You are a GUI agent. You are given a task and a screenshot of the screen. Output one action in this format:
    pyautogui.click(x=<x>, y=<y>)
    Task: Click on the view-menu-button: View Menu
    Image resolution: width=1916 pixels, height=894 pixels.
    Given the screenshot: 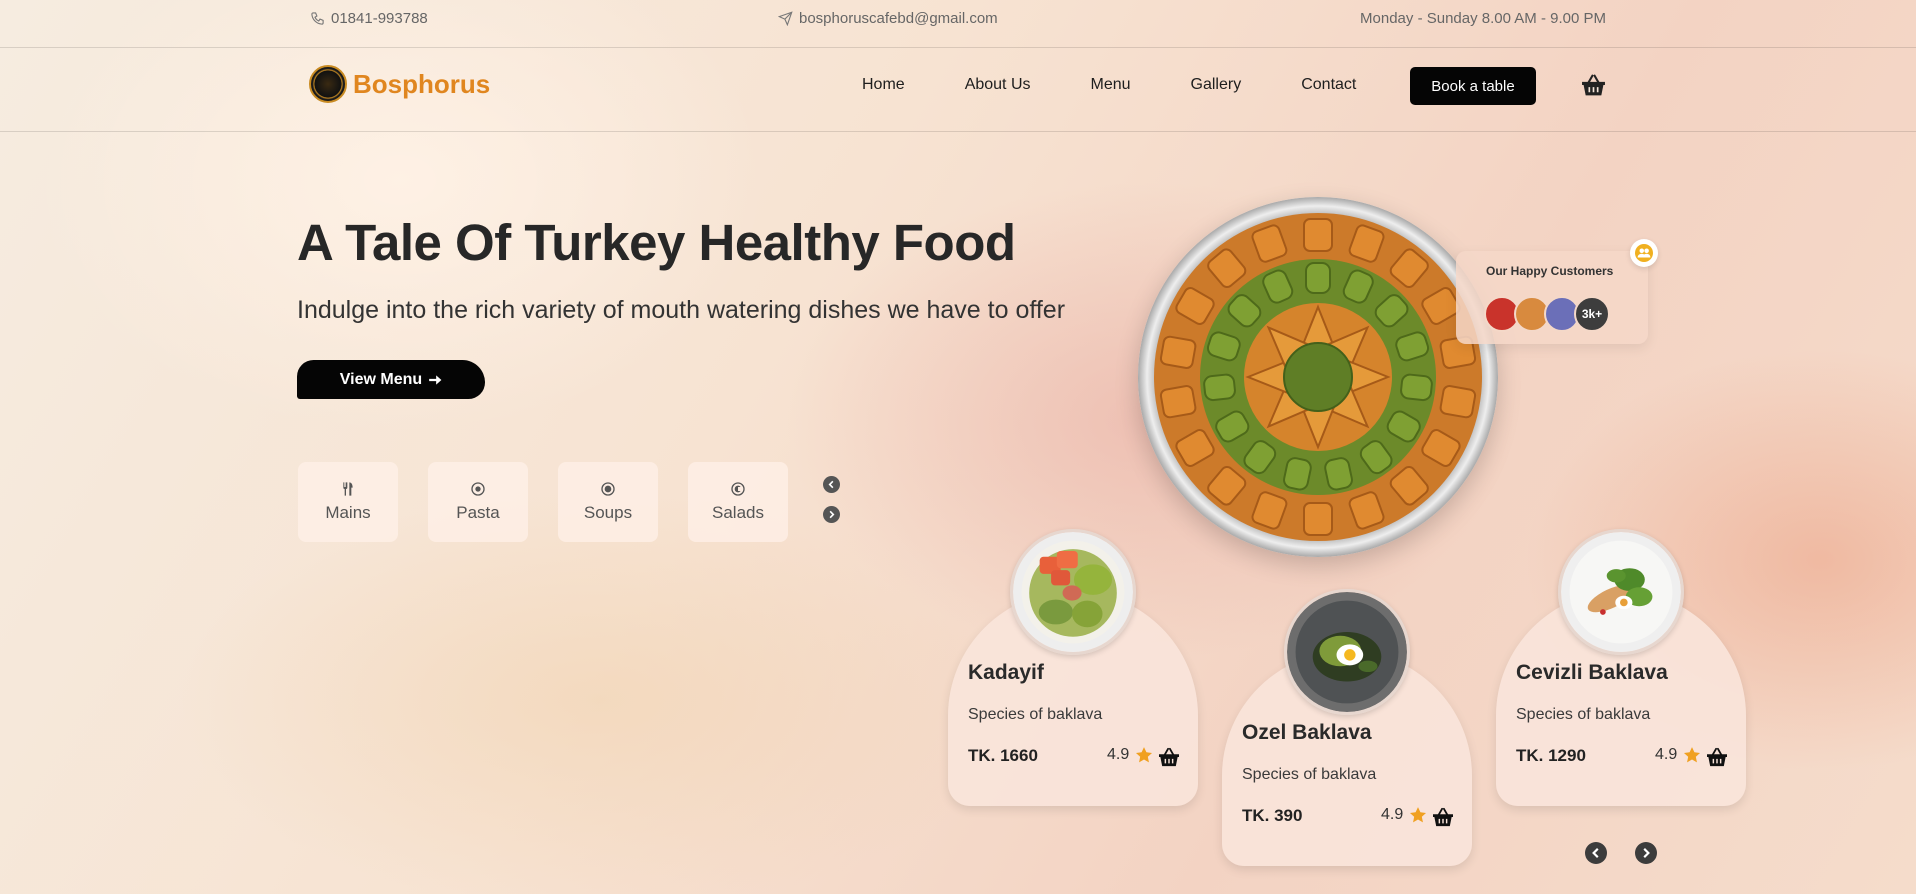 What is the action you would take?
    pyautogui.click(x=391, y=379)
    